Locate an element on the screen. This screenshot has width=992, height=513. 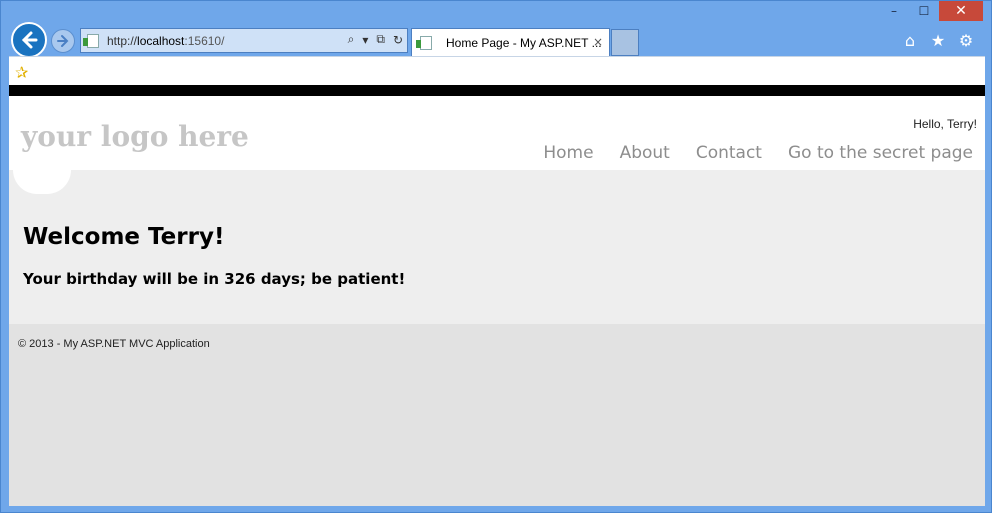
menu-item-about: About is located at coordinates (645, 153).